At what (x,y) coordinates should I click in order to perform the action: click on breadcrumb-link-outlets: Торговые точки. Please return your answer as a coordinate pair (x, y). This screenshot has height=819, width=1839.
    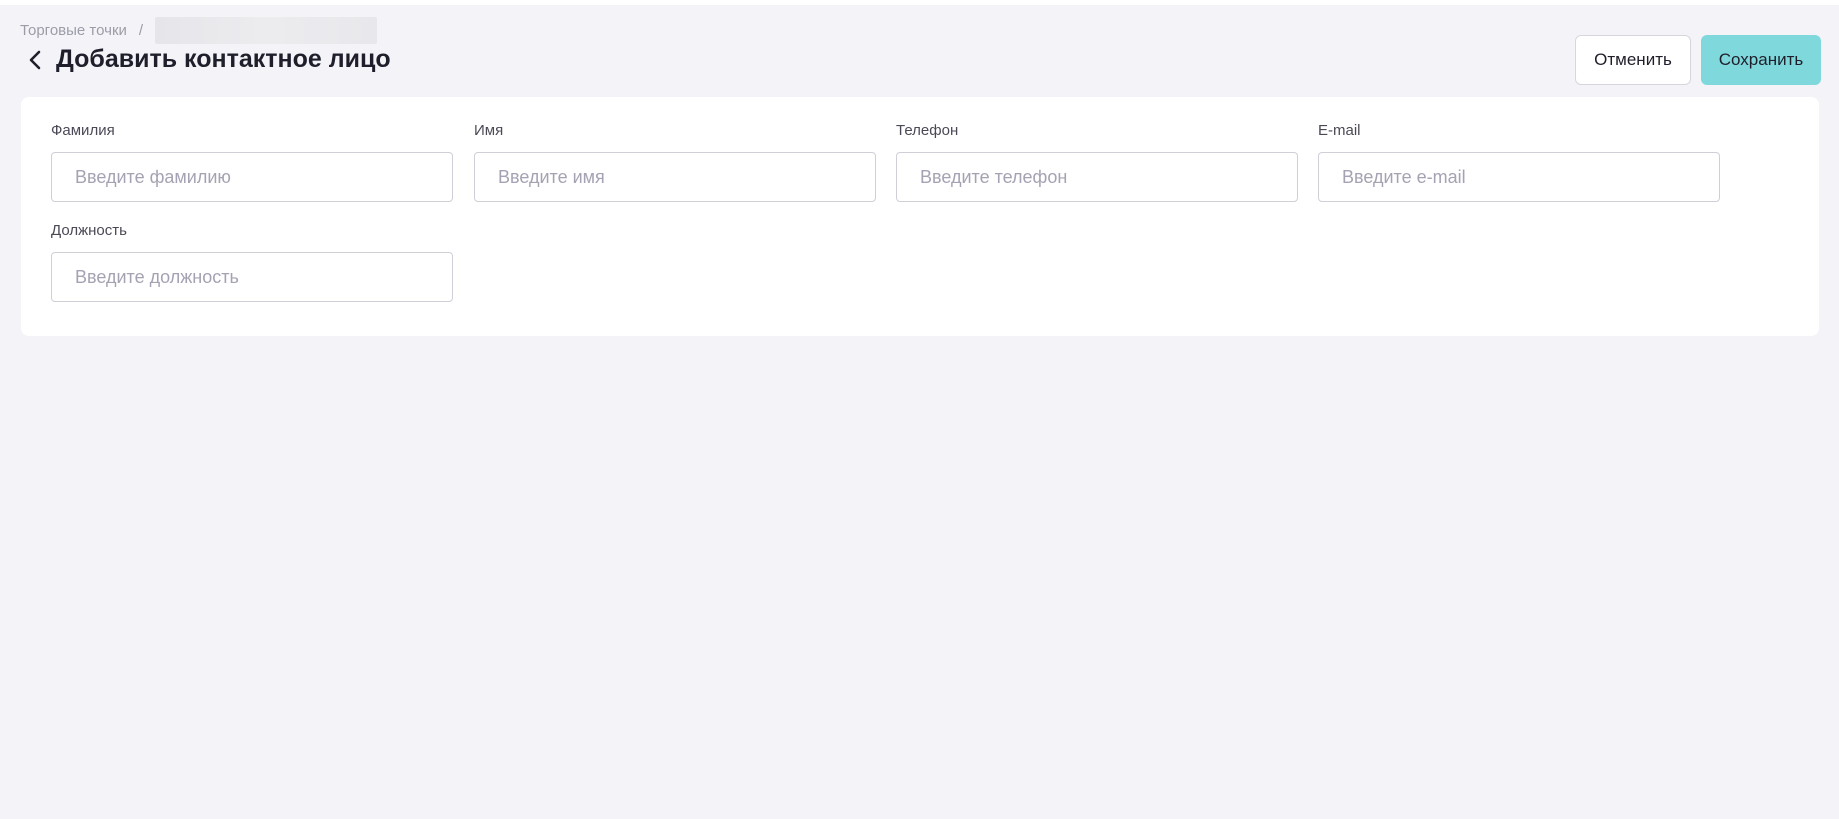
    Looking at the image, I should click on (73, 30).